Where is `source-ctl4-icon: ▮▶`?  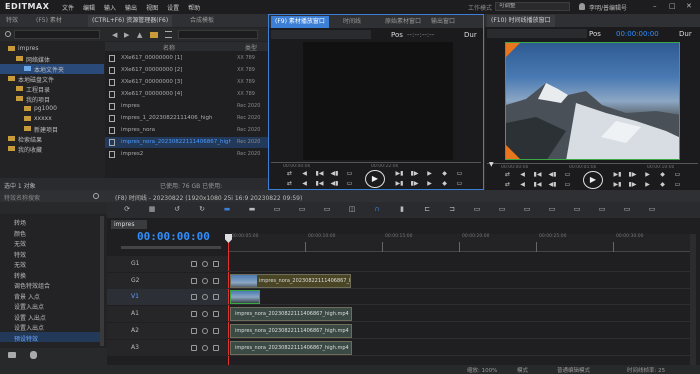
source-ctl4-icon: ▮▶ is located at coordinates (414, 184).